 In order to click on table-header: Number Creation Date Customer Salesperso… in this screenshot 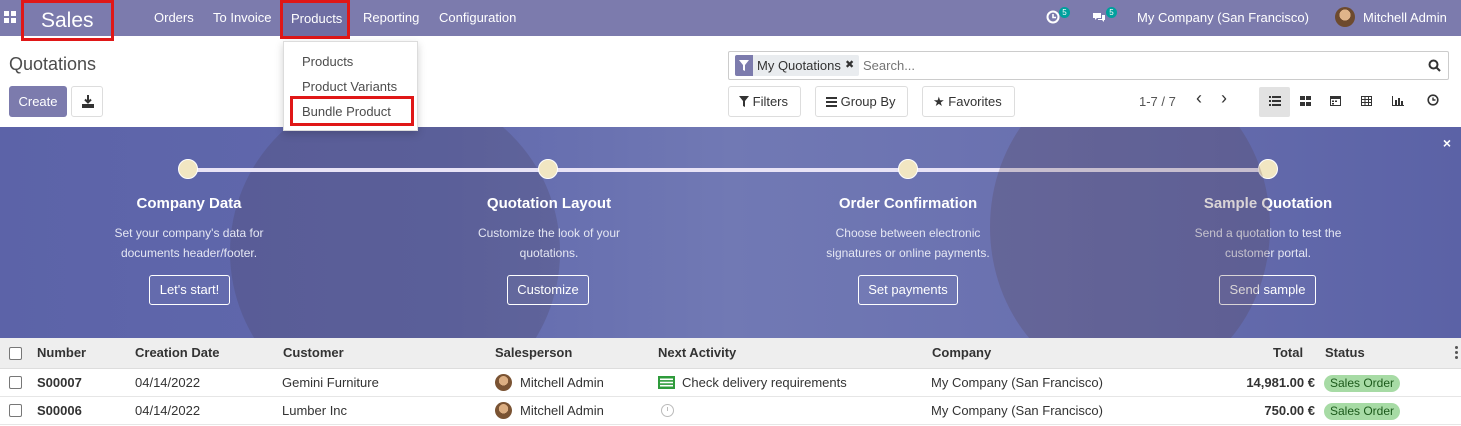, I will do `click(730, 353)`.